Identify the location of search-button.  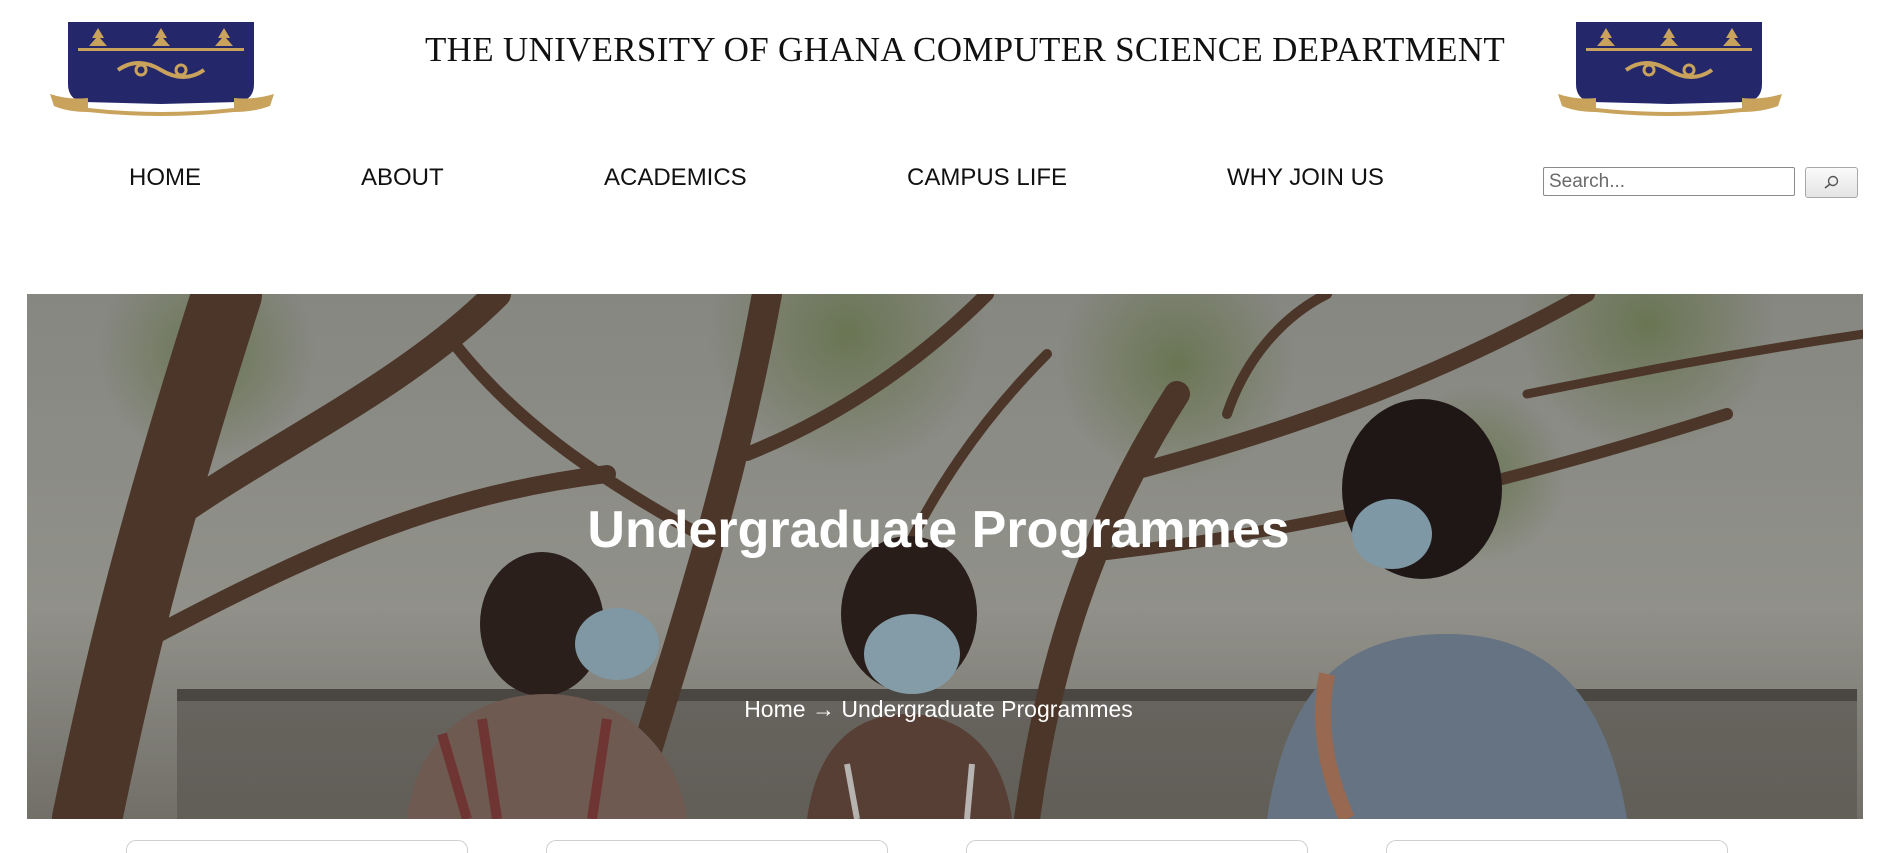
(1831, 182).